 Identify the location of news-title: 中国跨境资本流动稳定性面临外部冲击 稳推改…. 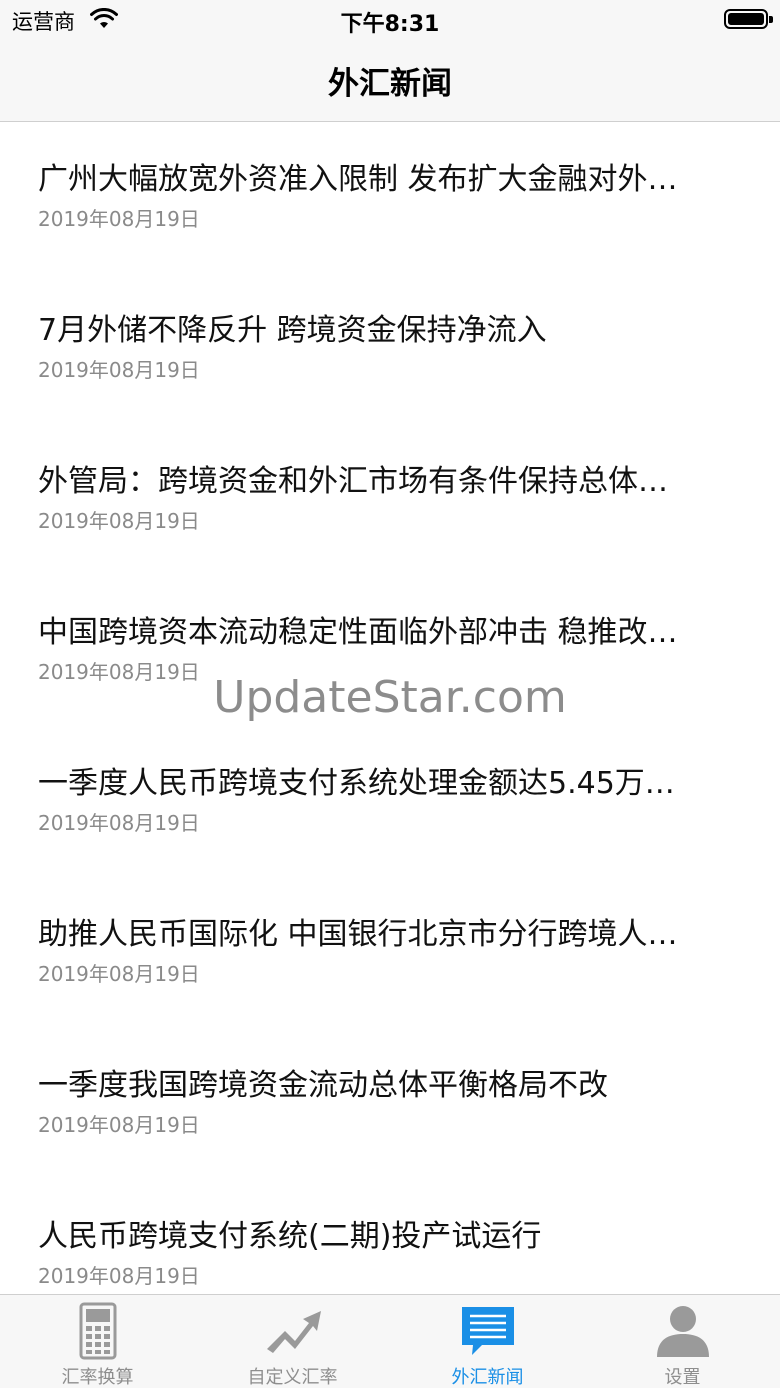
(358, 632).